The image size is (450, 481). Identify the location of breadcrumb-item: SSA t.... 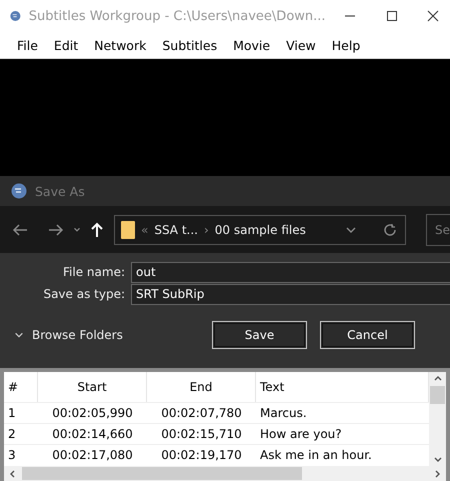
(176, 229).